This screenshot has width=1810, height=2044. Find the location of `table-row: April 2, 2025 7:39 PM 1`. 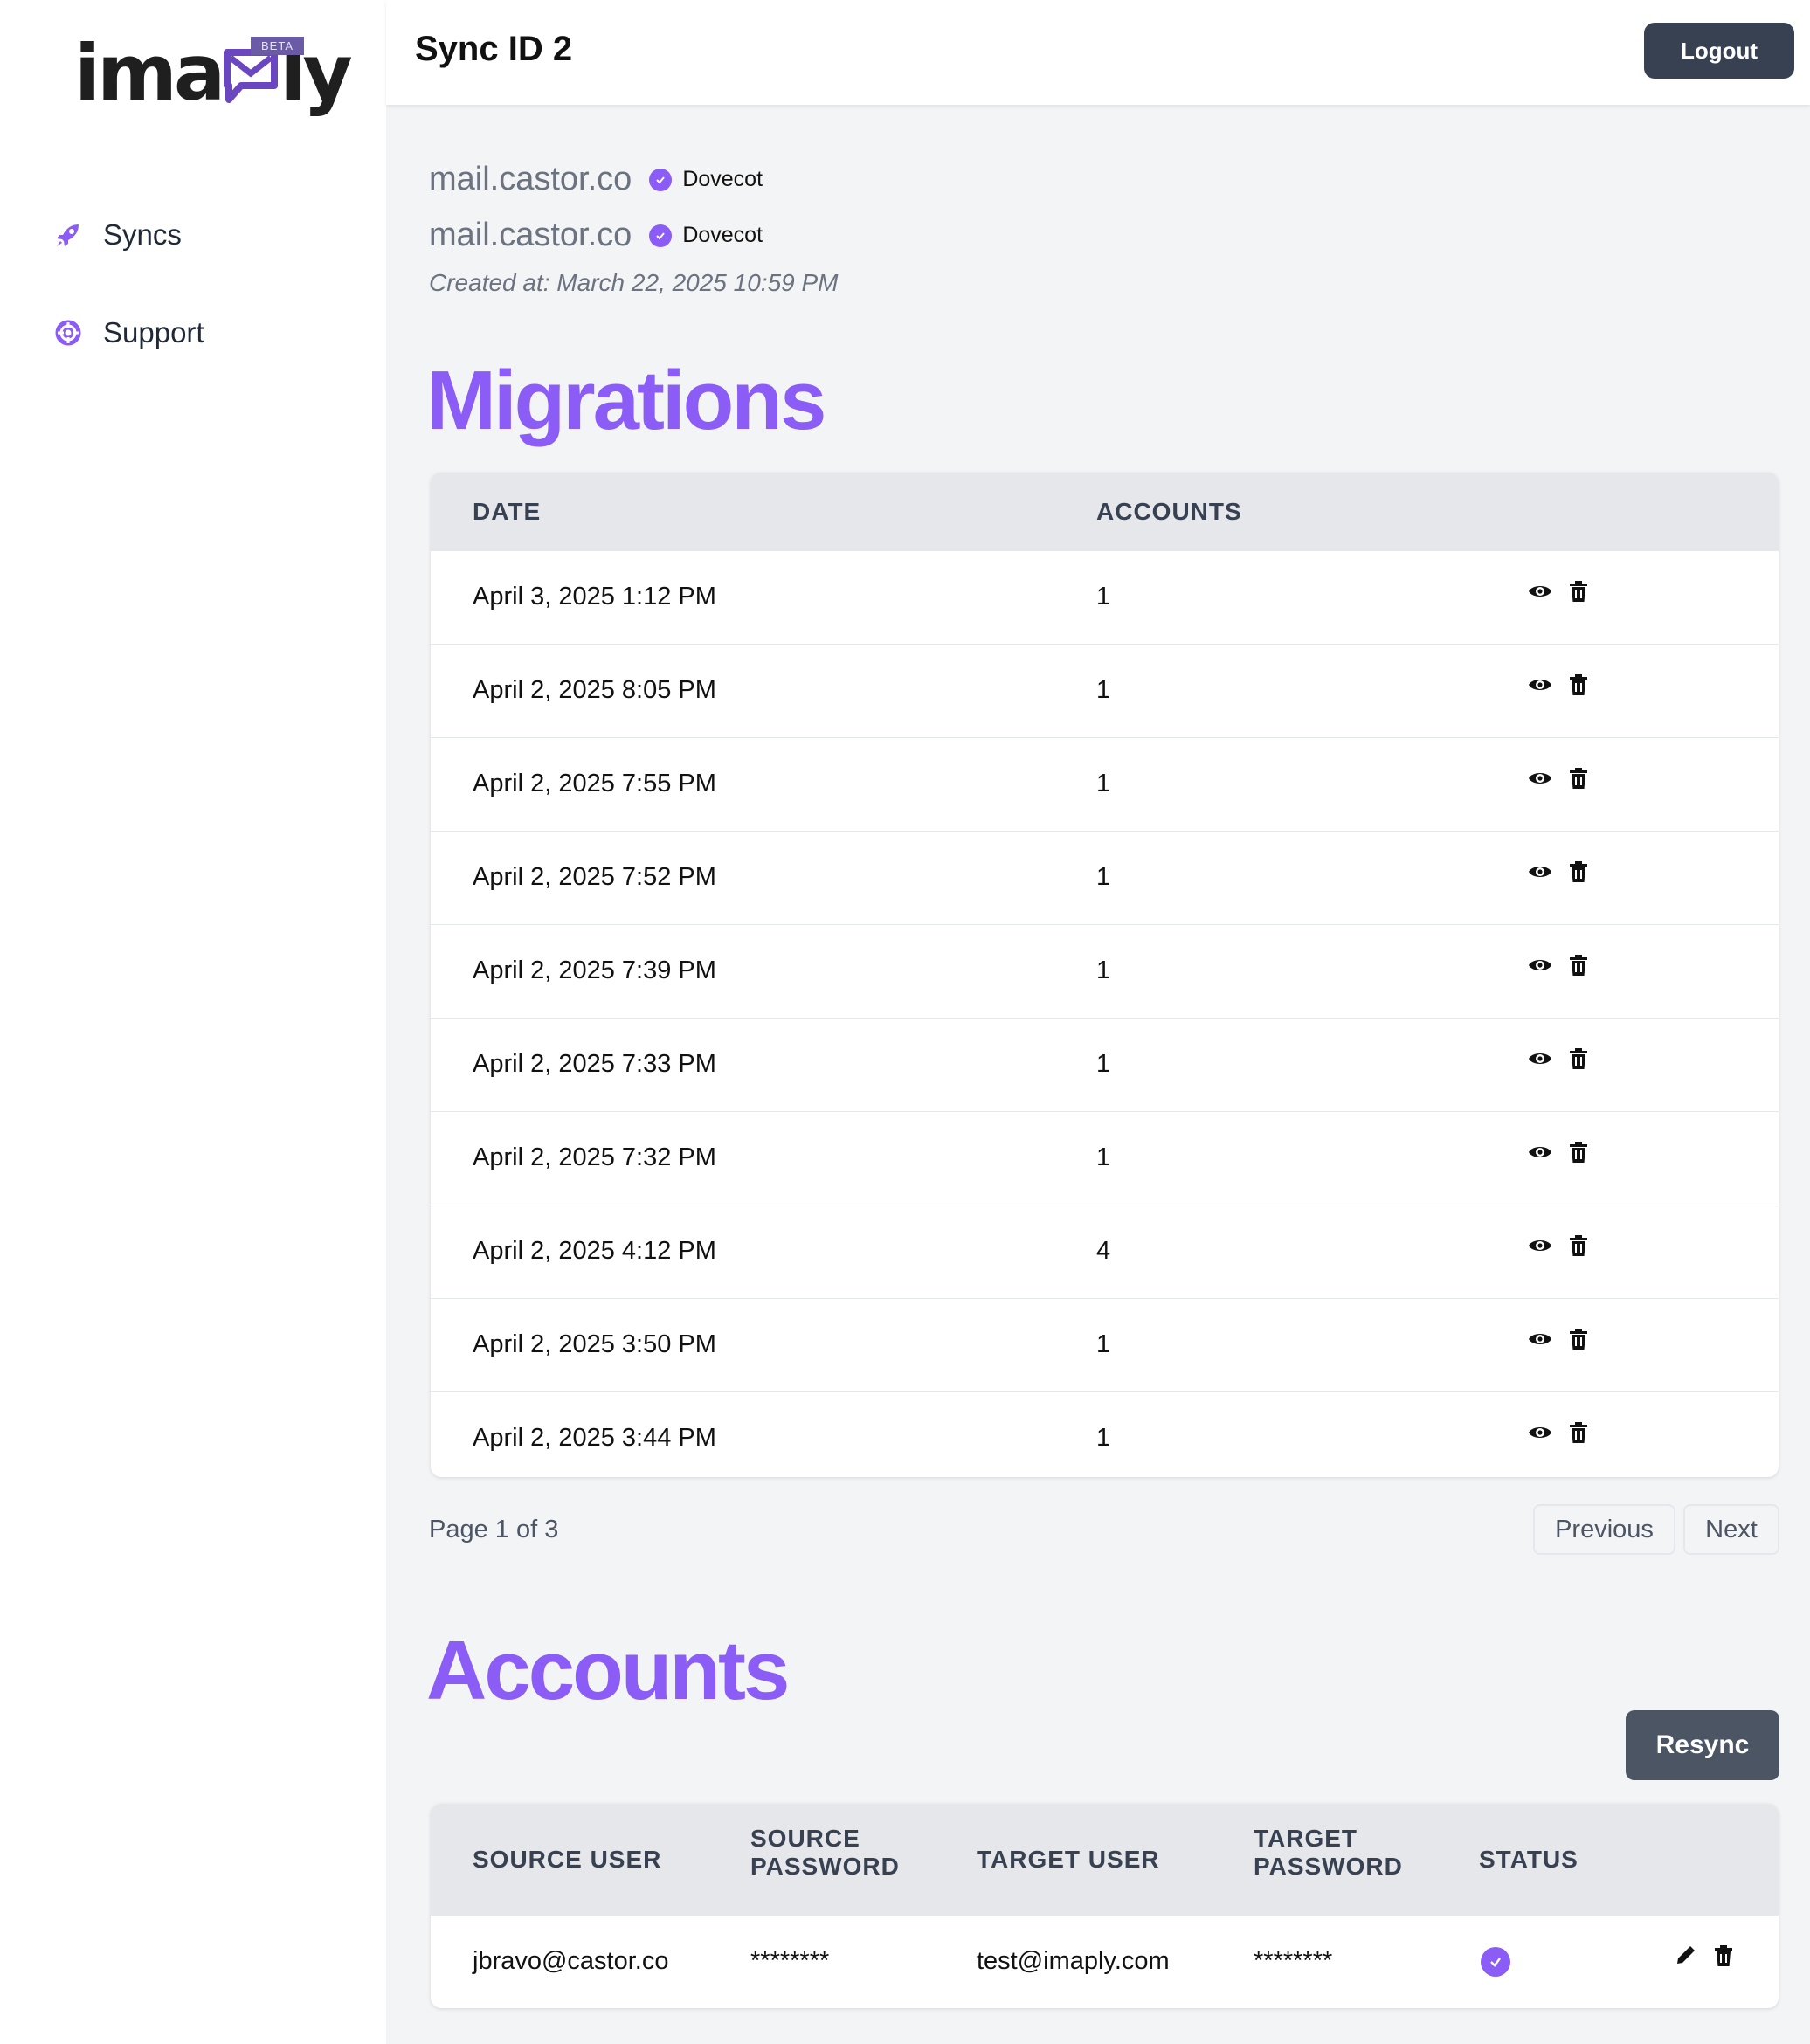

table-row: April 2, 2025 7:39 PM 1 is located at coordinates (1105, 971).